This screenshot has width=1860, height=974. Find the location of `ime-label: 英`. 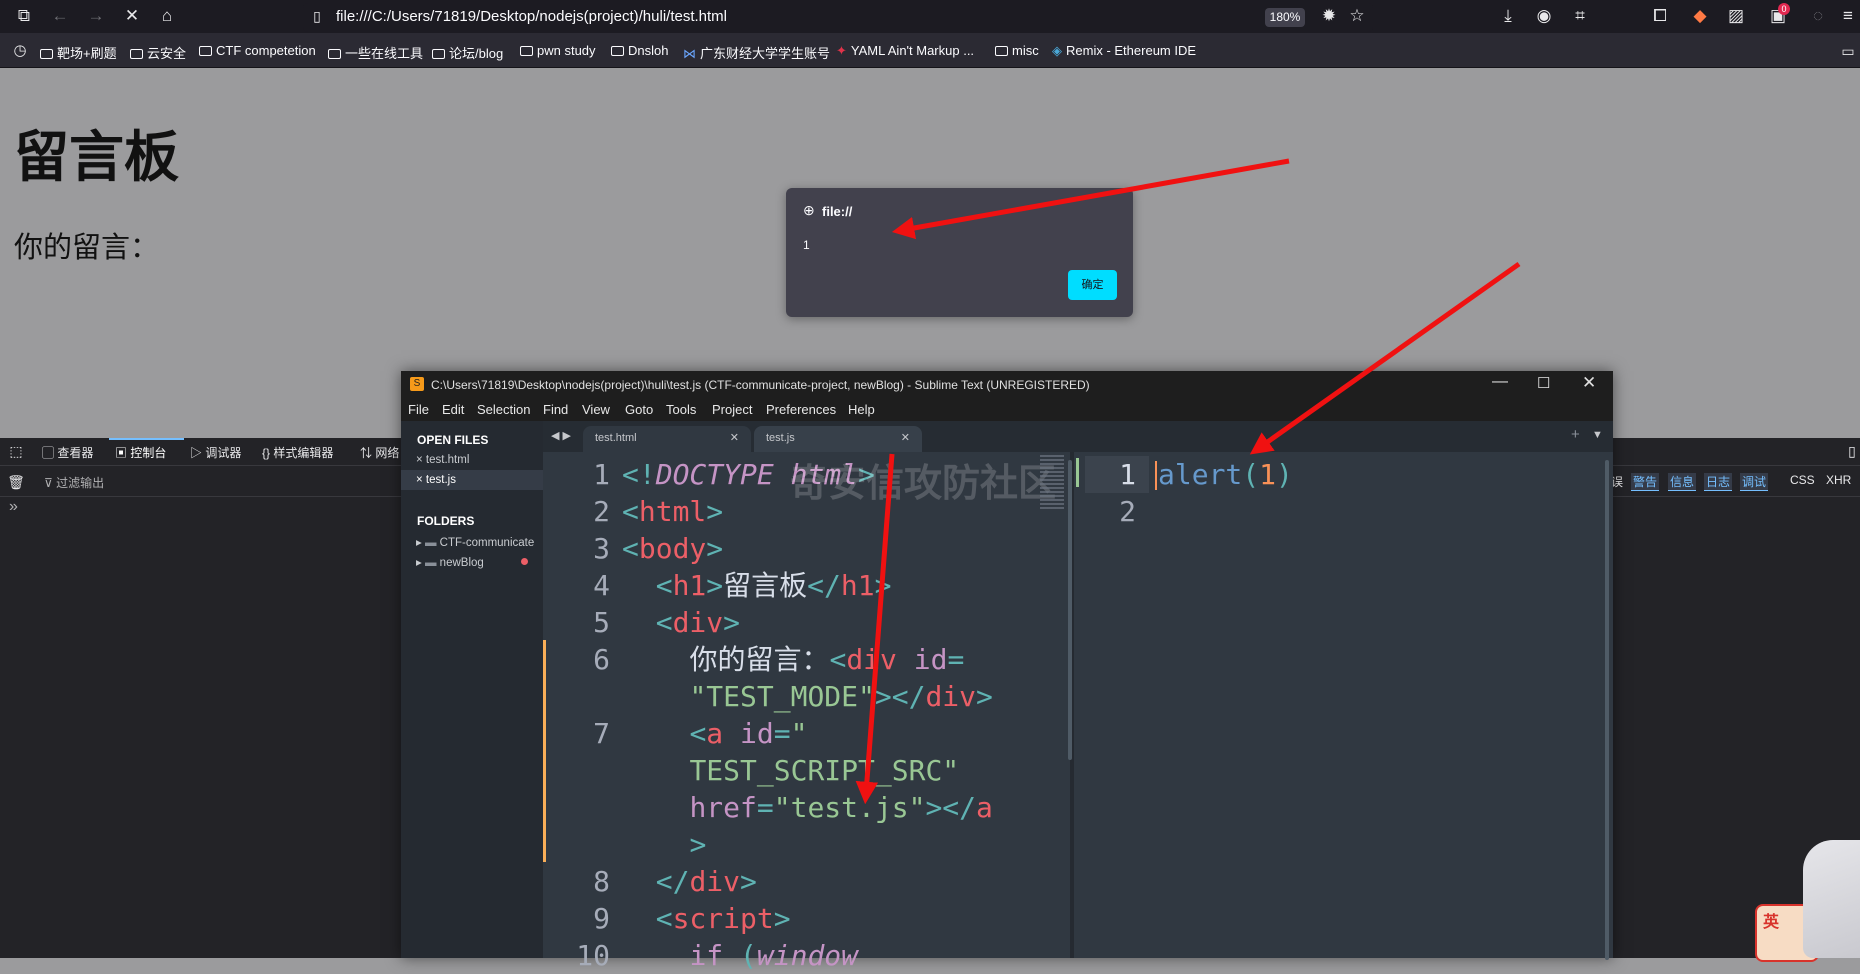

ime-label: 英 is located at coordinates (1771, 922).